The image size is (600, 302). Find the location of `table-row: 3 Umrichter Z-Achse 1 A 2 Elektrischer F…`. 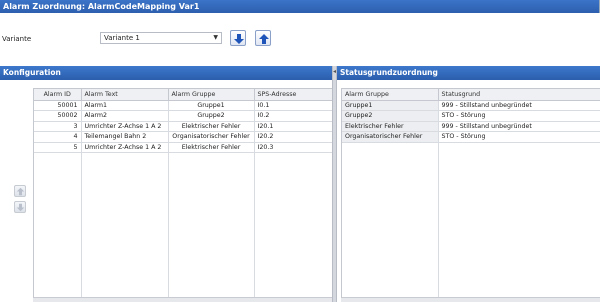

table-row: 3 Umrichter Z-Achse 1 A 2 Elektrischer F… is located at coordinates (183, 126).